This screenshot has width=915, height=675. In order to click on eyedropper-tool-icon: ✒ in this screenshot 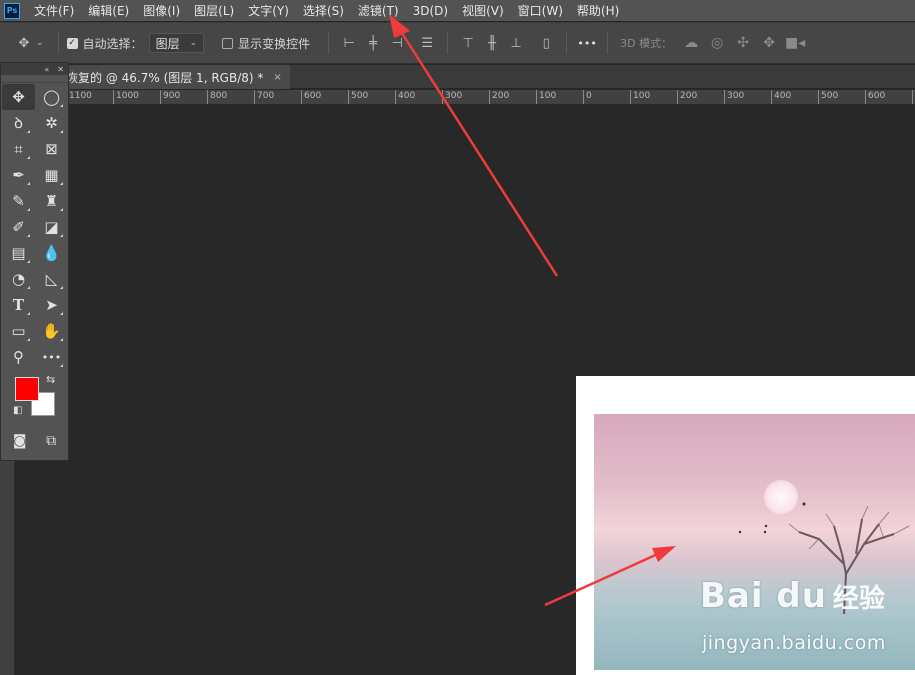, I will do `click(18, 175)`.